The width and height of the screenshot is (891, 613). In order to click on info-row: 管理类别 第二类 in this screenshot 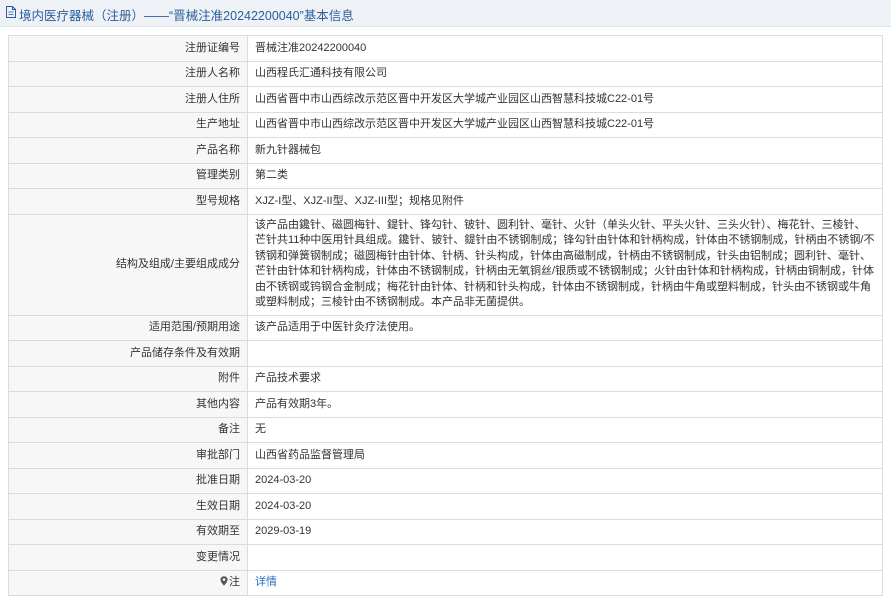, I will do `click(445, 175)`.